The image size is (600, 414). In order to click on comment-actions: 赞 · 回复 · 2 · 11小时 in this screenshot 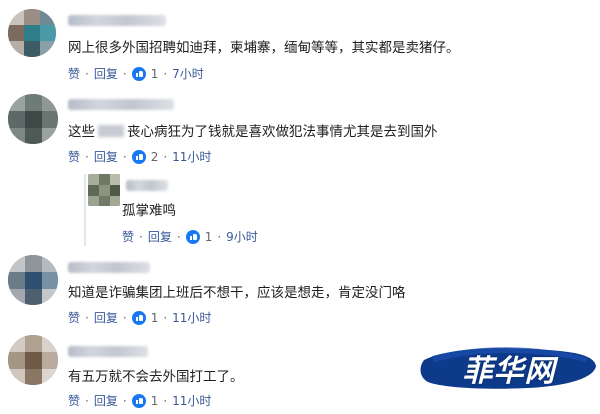, I will do `click(139, 157)`.